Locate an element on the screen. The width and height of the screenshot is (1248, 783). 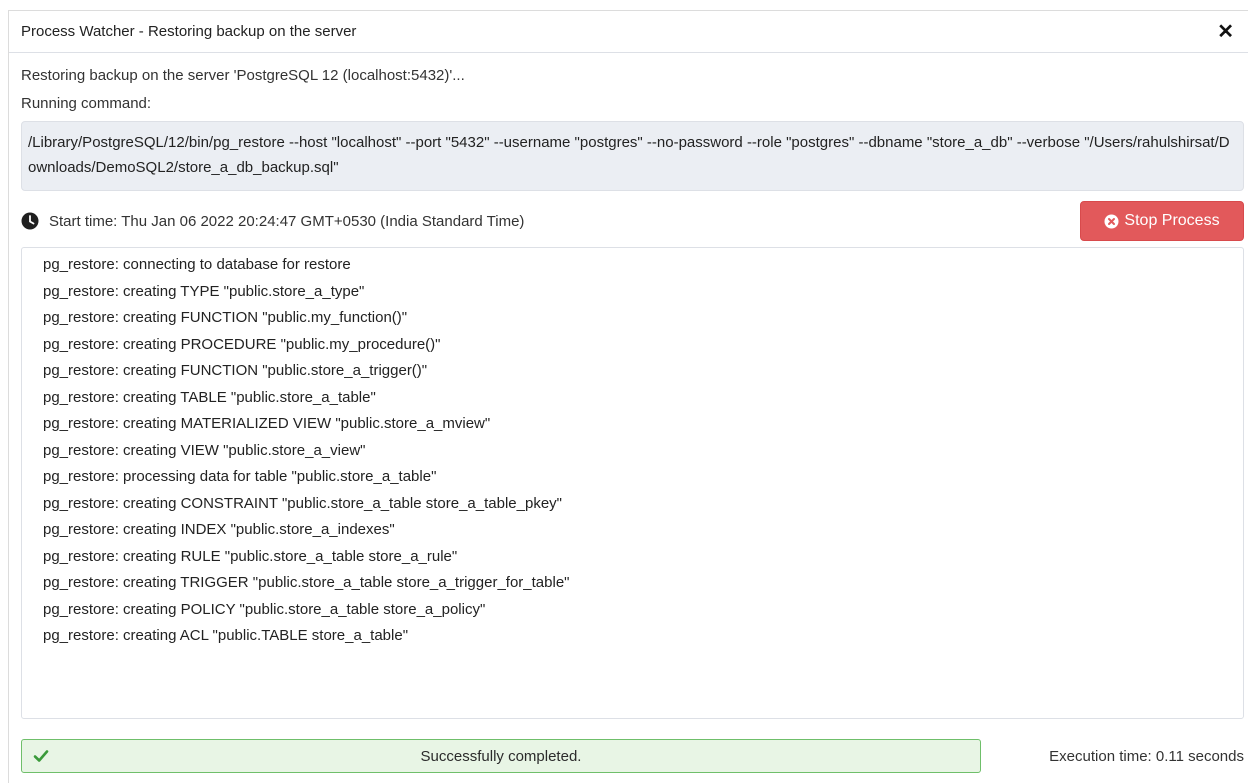
execution-time: Execution time: 0.11 seconds is located at coordinates (1146, 756).